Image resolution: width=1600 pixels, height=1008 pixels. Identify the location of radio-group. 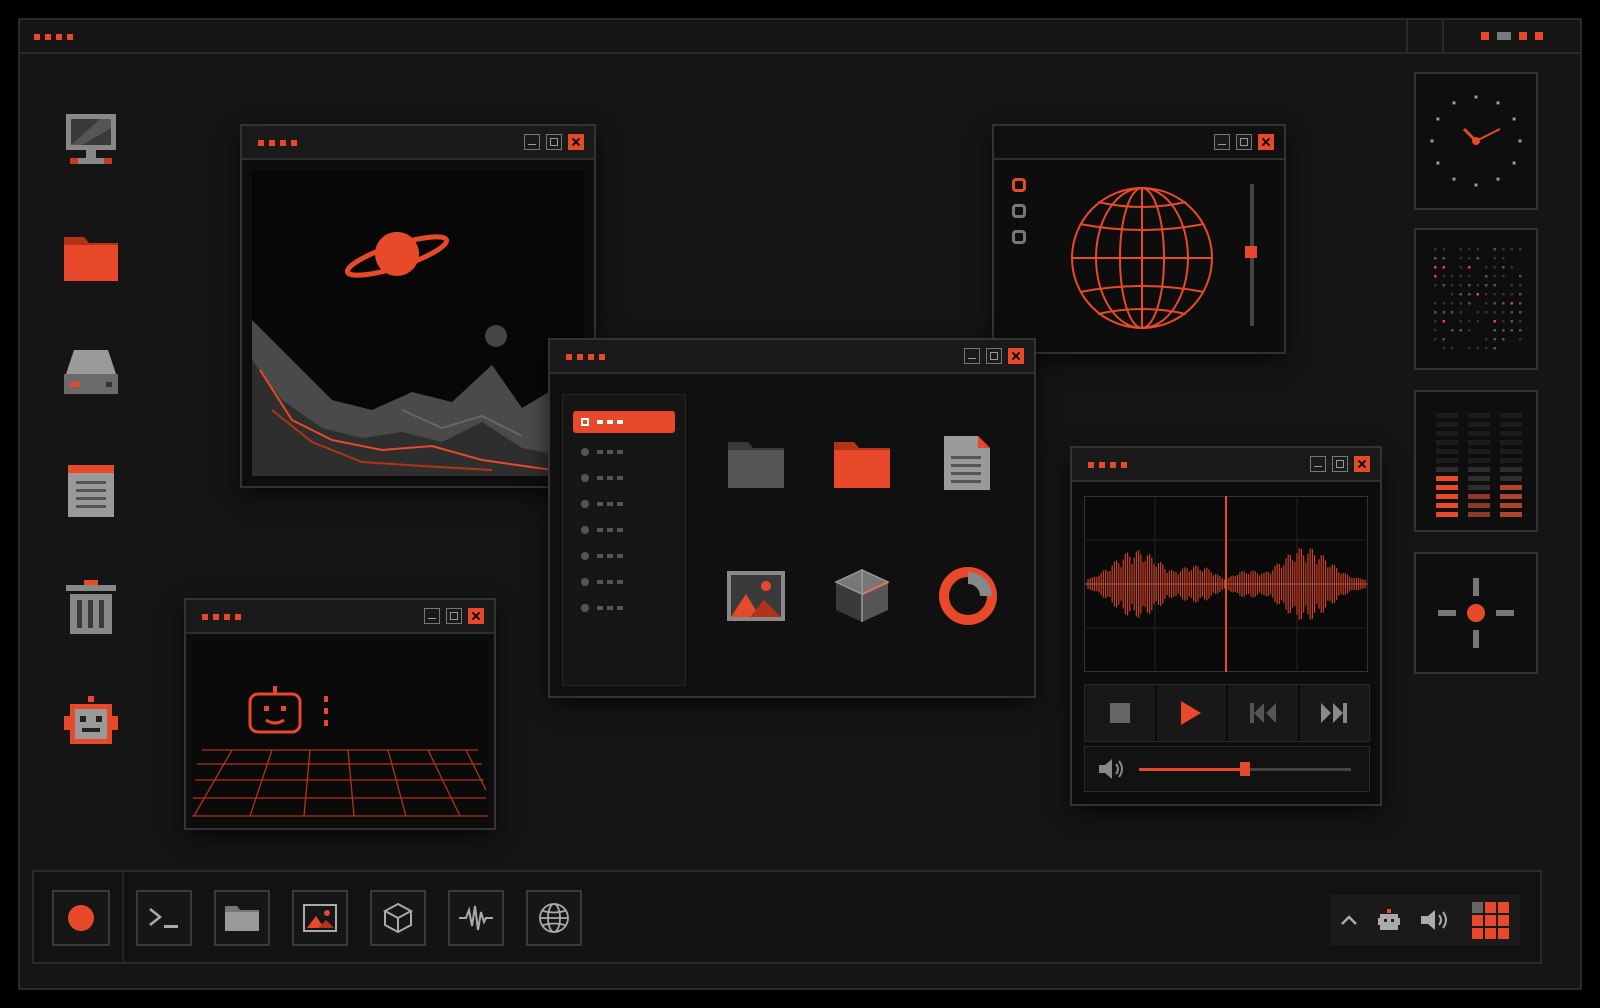
(1019, 211).